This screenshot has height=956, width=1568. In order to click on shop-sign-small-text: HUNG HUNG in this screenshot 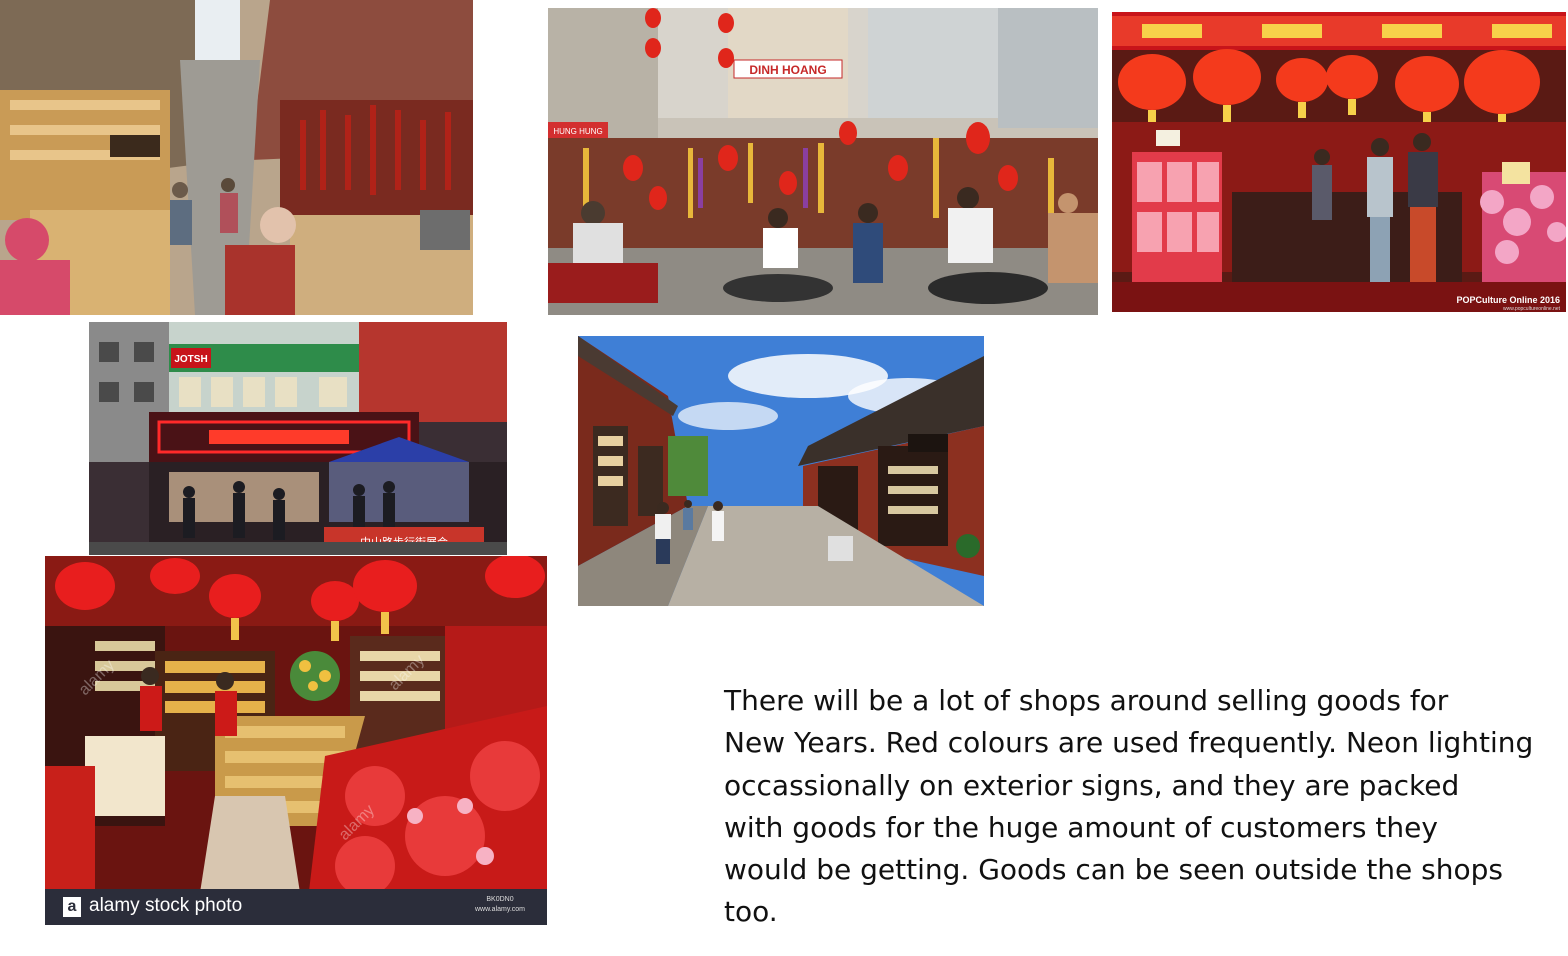, I will do `click(577, 131)`.